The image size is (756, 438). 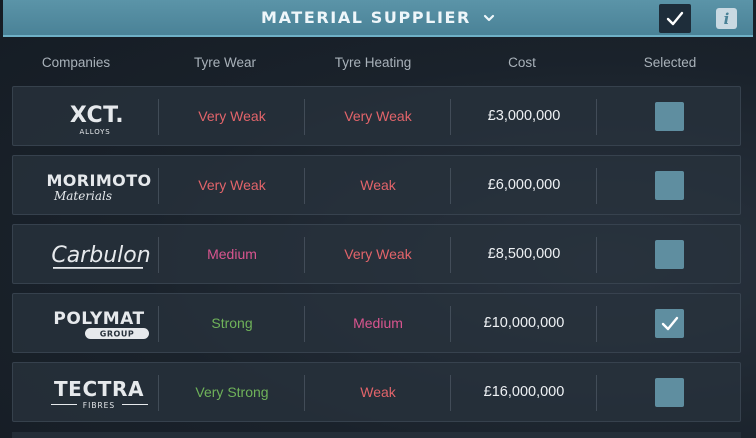 I want to click on supplier-row-carbulon: Carbulon Medium Very Weak £8,500,000, so click(x=376, y=254).